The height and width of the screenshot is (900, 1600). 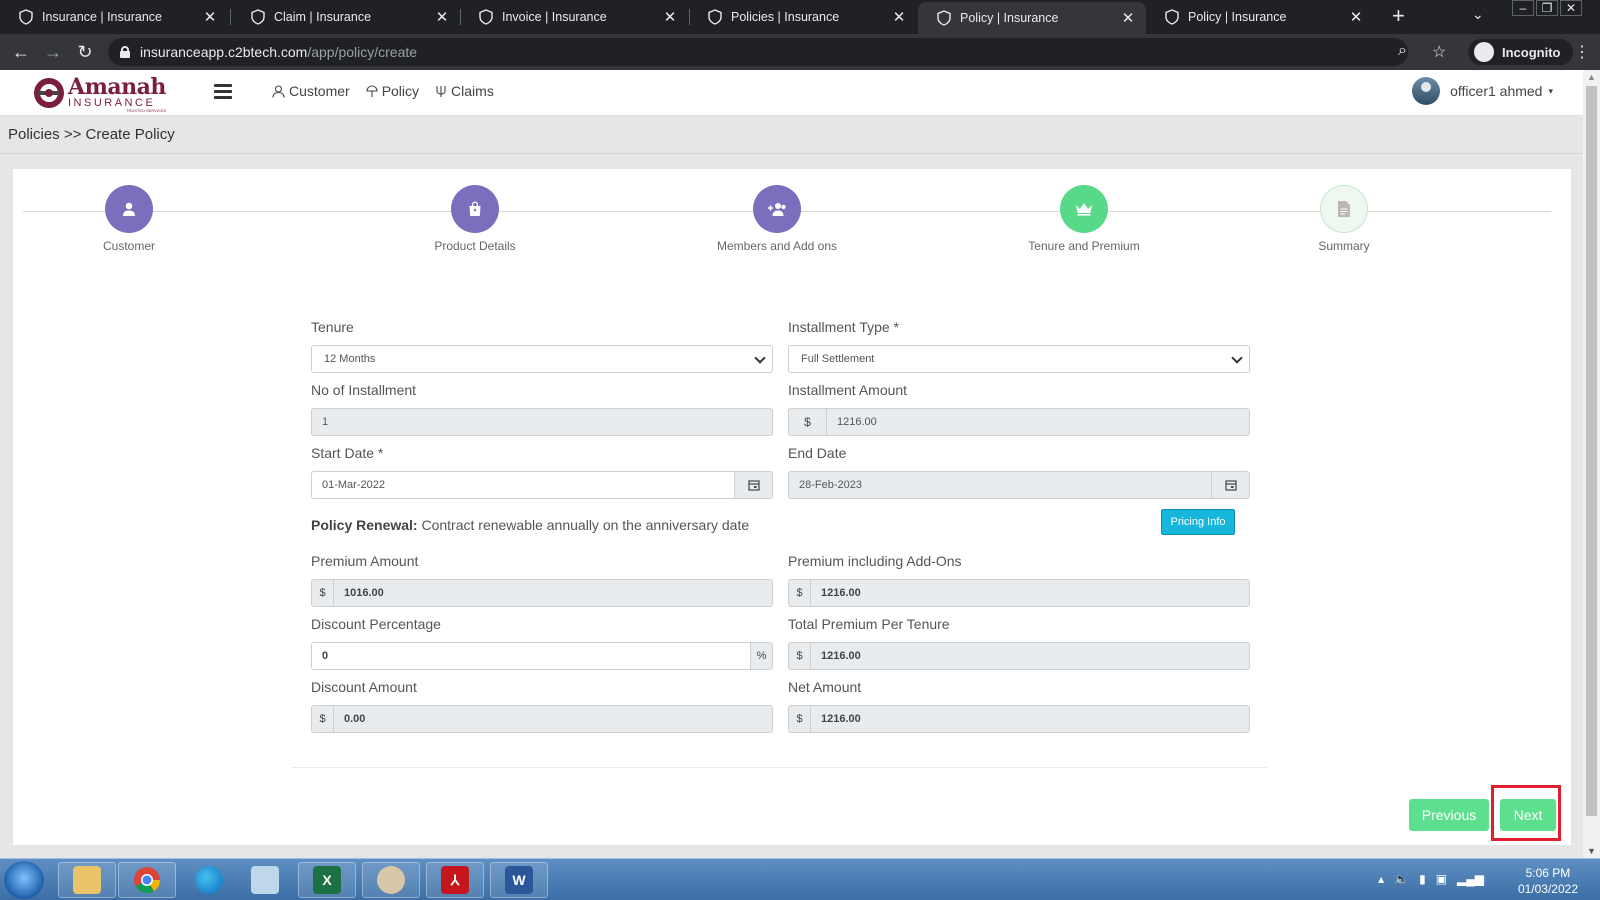 I want to click on page-scrollbar: ▲ ▼, so click(x=1591, y=464).